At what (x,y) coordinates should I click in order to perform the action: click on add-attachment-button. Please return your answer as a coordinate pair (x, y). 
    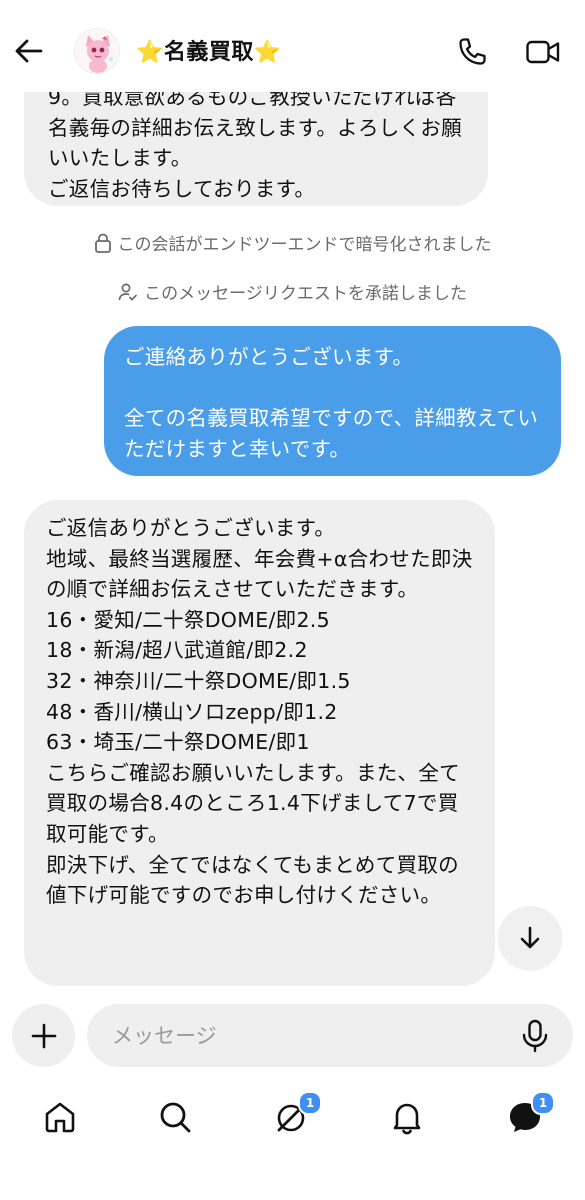
    Looking at the image, I should click on (43, 1035).